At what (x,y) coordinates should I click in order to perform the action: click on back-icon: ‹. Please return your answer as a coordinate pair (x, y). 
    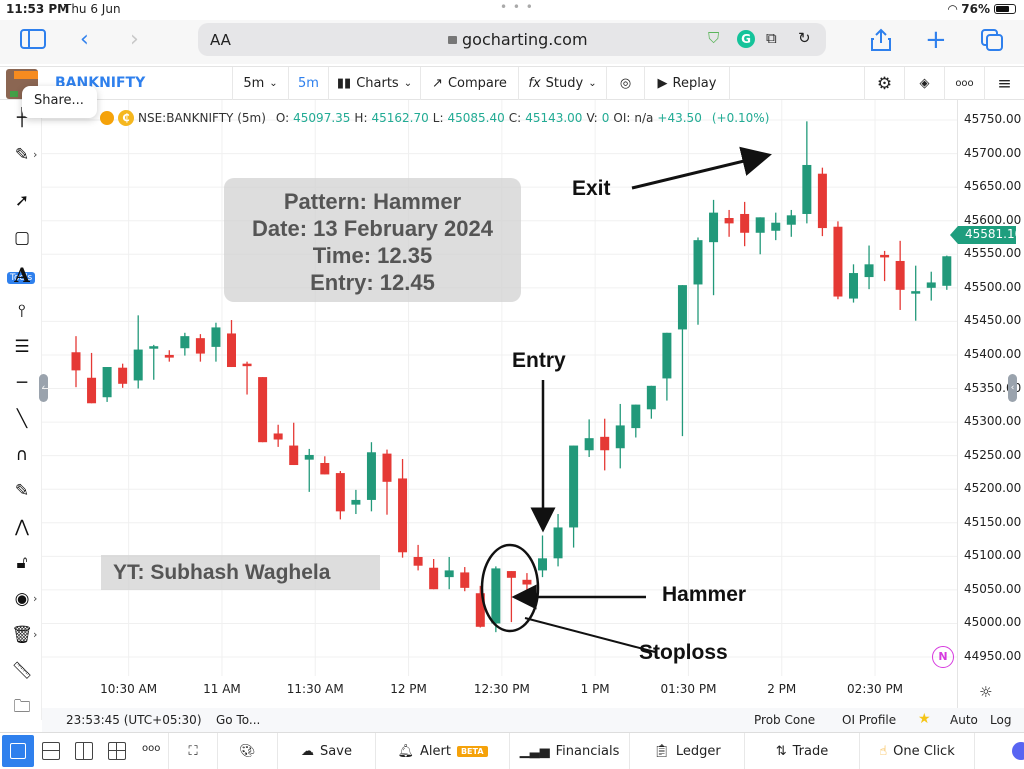
    Looking at the image, I should click on (84, 40).